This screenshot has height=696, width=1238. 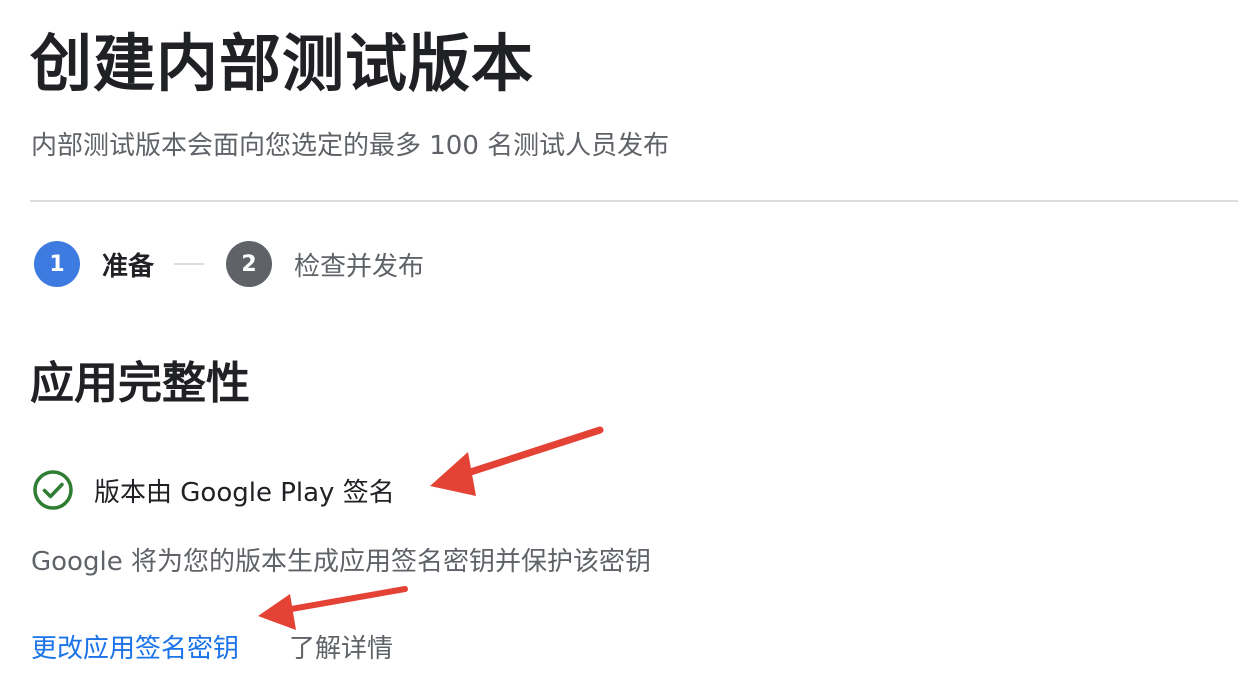 What do you see at coordinates (244, 492) in the screenshot?
I see `signing-status-text: 版本由 Google Play 签名` at bounding box center [244, 492].